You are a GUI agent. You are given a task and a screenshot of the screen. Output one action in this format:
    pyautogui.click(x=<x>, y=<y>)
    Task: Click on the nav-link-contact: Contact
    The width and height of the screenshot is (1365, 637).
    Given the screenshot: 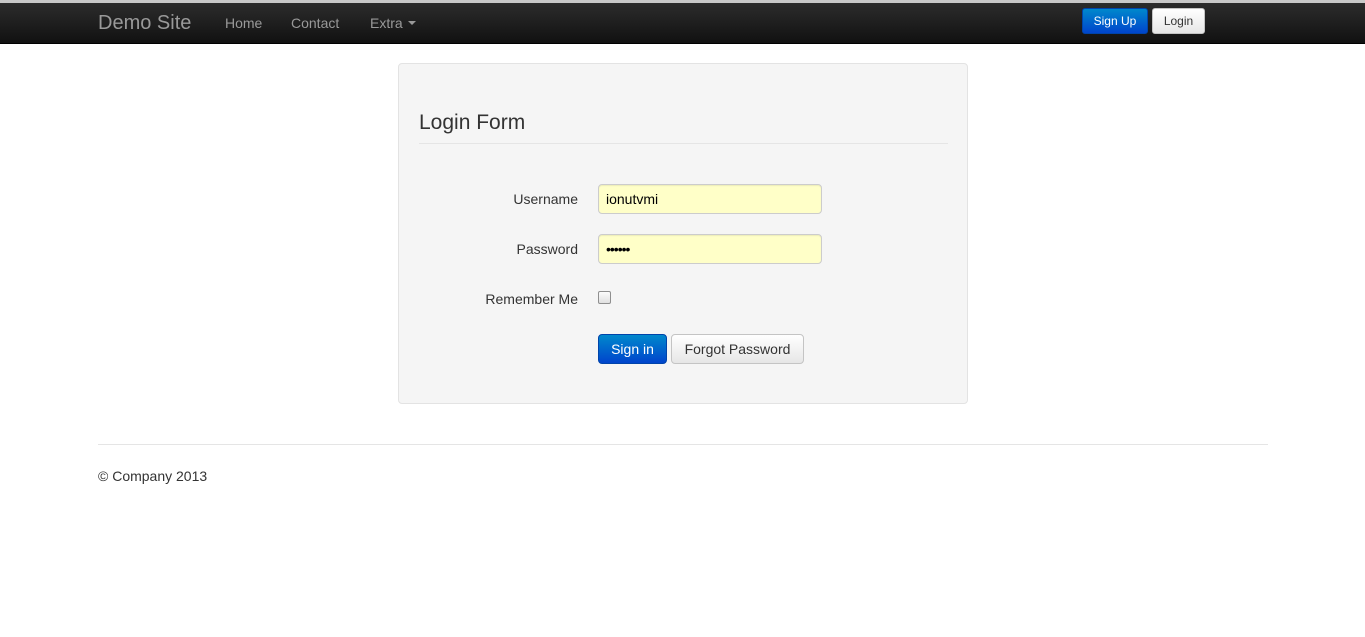 What is the action you would take?
    pyautogui.click(x=315, y=23)
    